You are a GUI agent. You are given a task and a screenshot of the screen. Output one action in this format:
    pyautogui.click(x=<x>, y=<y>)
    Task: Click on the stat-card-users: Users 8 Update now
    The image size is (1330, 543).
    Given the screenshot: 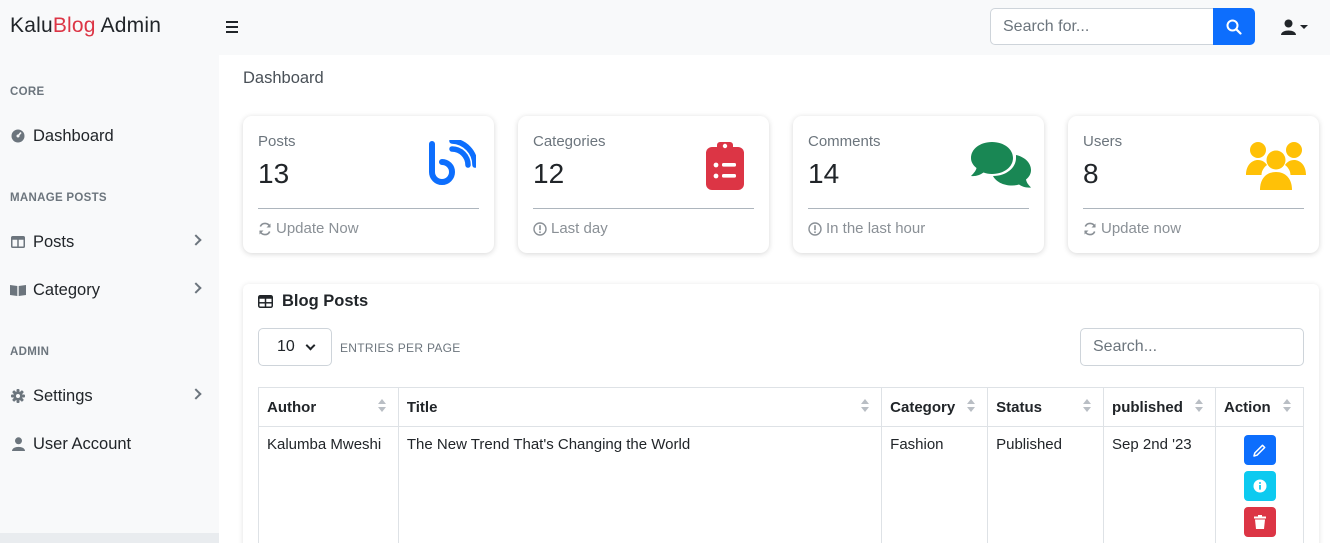 What is the action you would take?
    pyautogui.click(x=1193, y=184)
    